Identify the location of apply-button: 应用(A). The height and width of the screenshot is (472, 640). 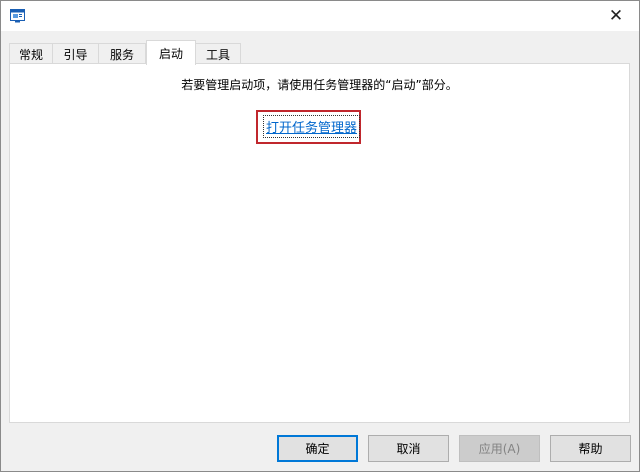
(499, 448).